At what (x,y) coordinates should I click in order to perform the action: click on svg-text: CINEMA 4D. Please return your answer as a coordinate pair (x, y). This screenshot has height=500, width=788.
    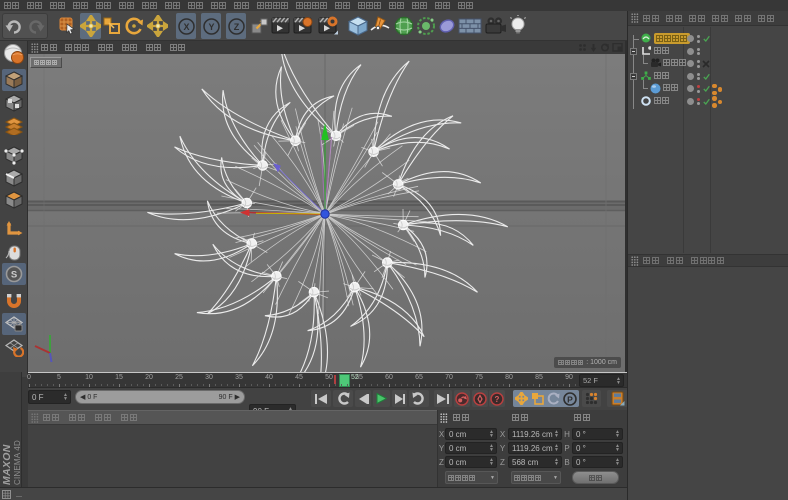
    Looking at the image, I should click on (17, 462).